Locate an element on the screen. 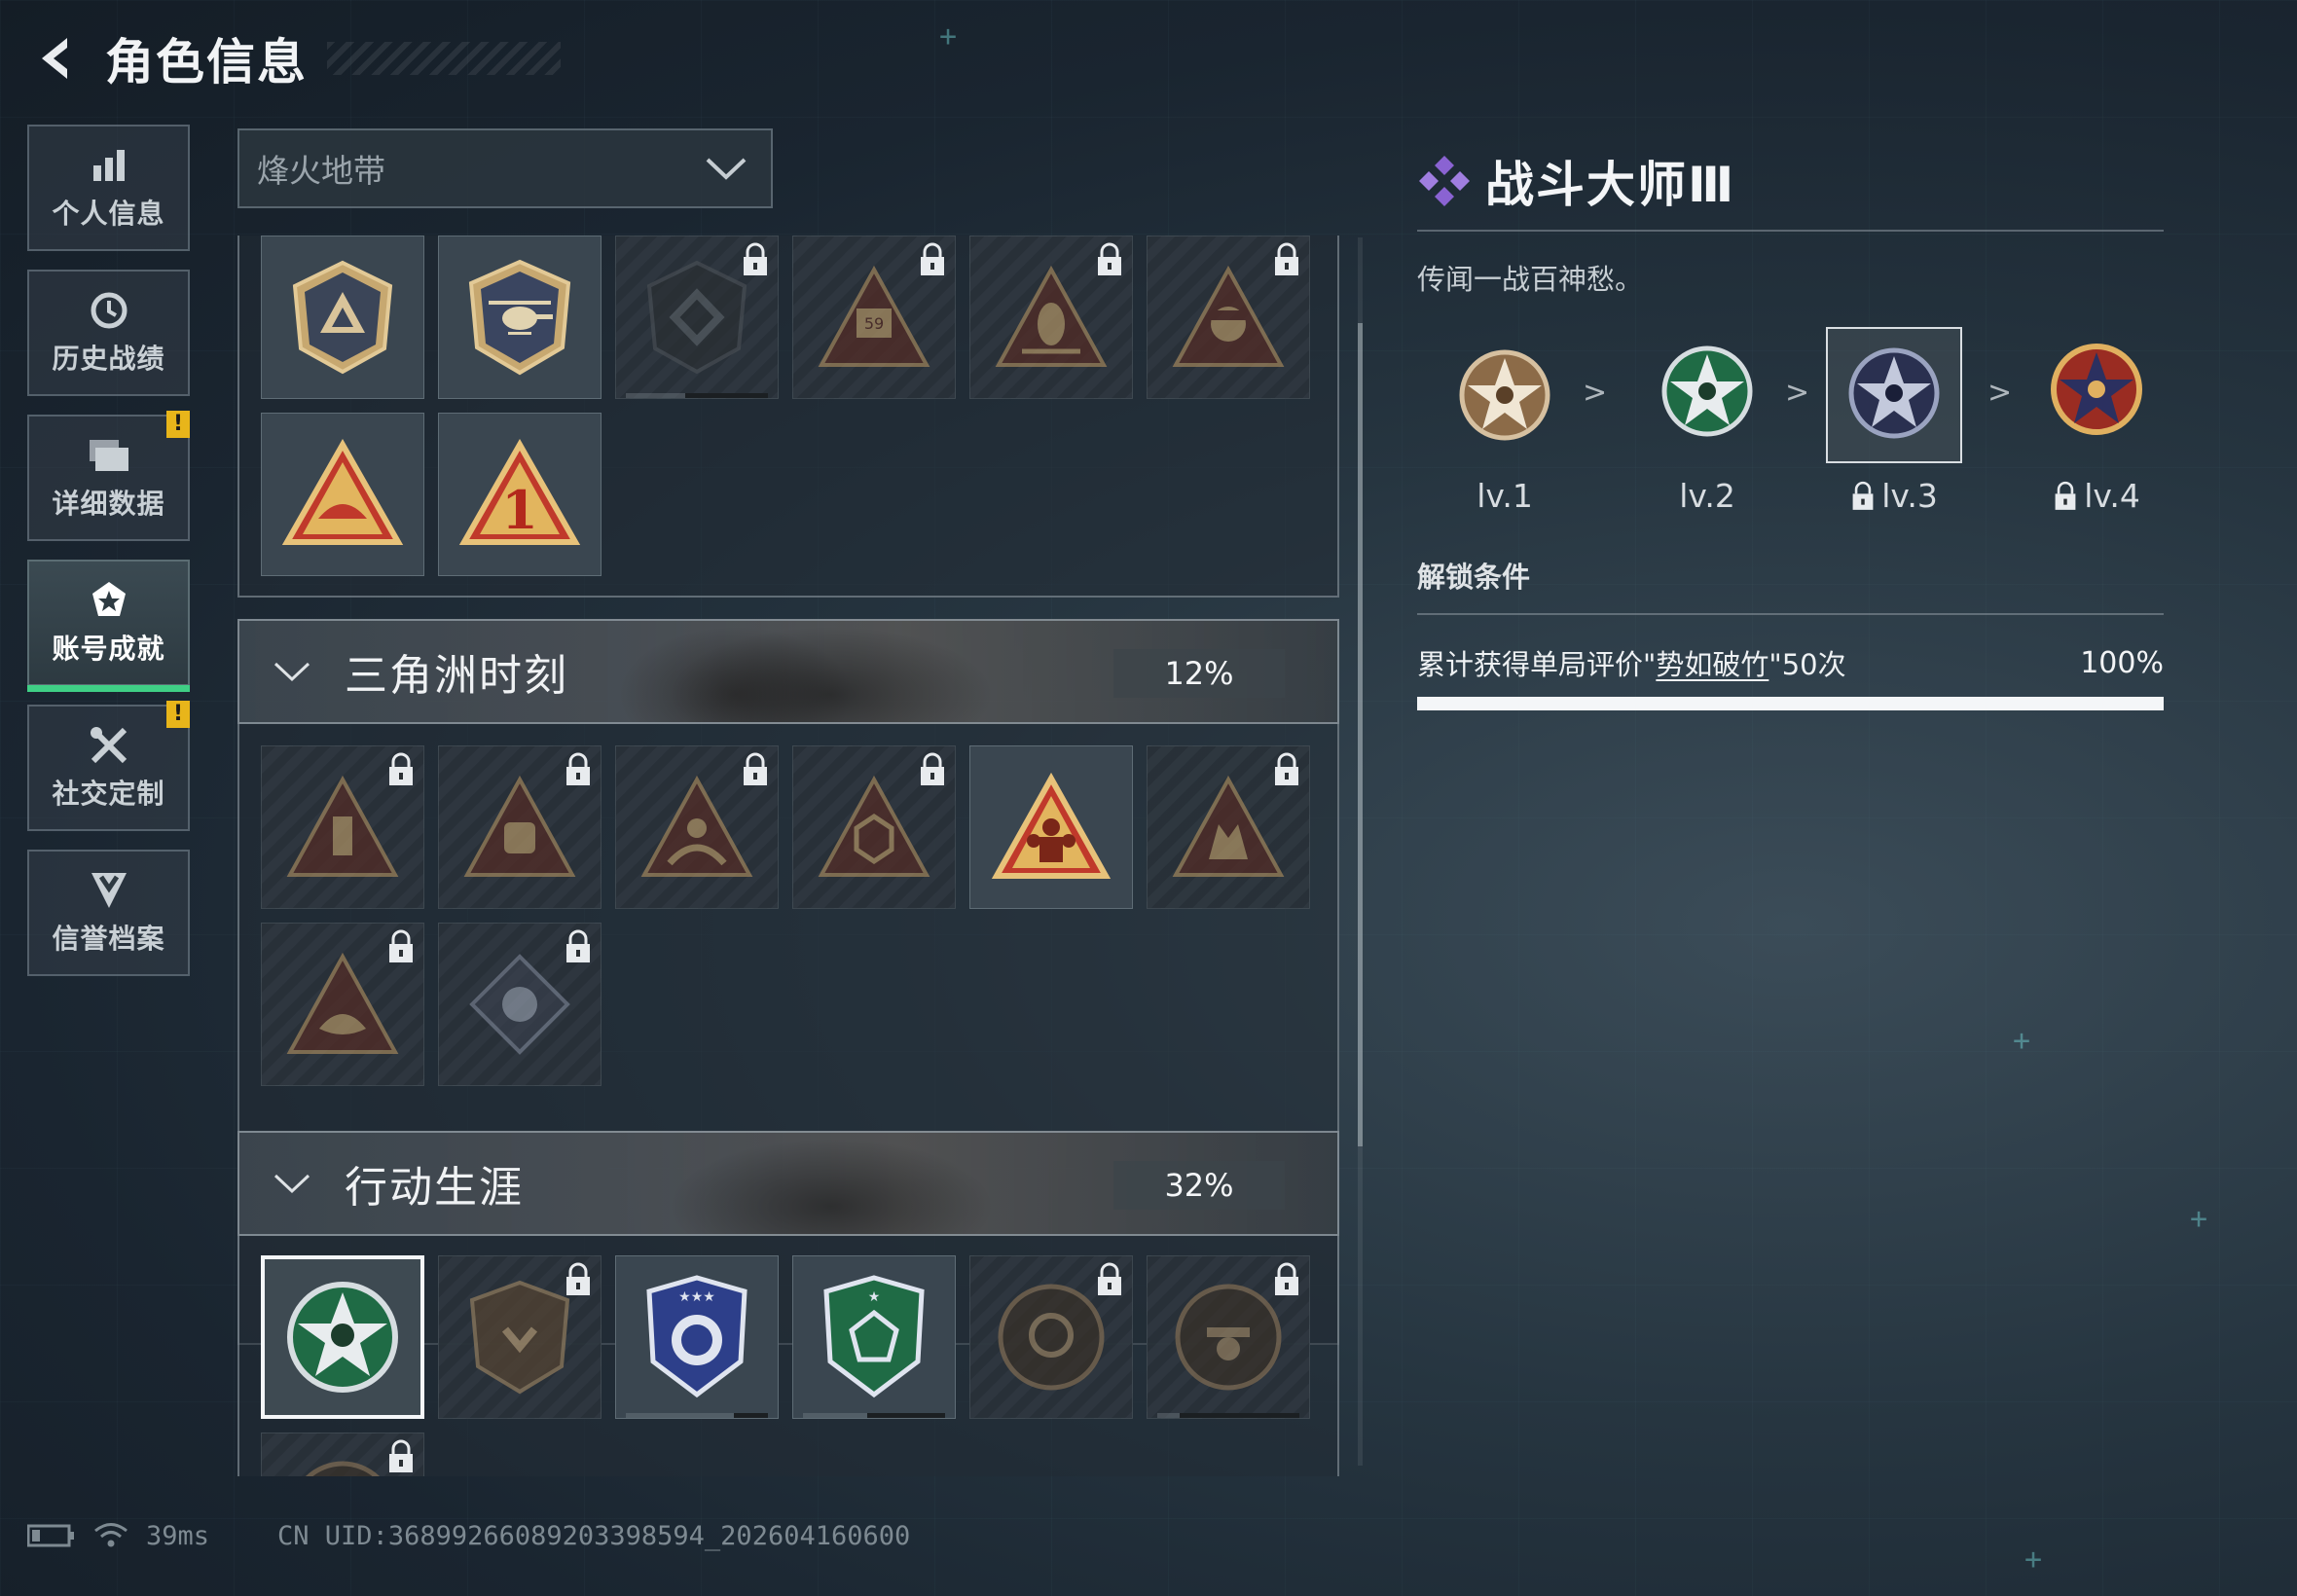  condition-row: 累计获得单局评价"势如破竹"50次 100% is located at coordinates (1790, 662).